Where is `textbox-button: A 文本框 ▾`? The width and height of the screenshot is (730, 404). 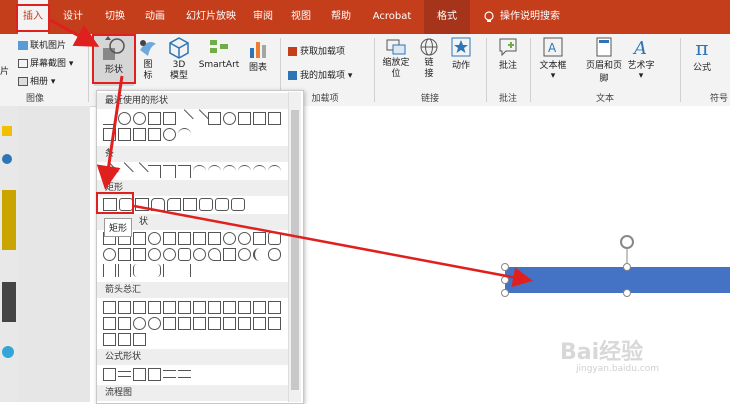
textbox-button: A 文本框 ▾ is located at coordinates (553, 58).